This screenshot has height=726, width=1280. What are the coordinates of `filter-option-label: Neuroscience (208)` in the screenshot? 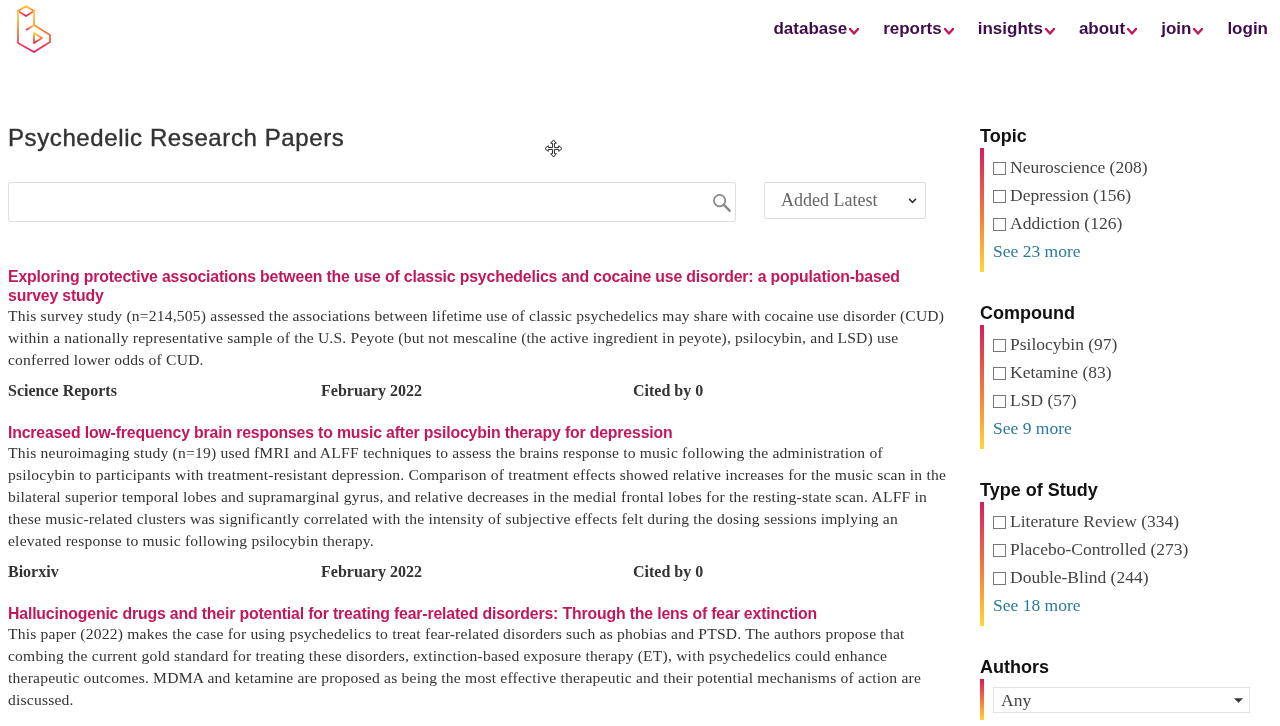 It's located at (1079, 167).